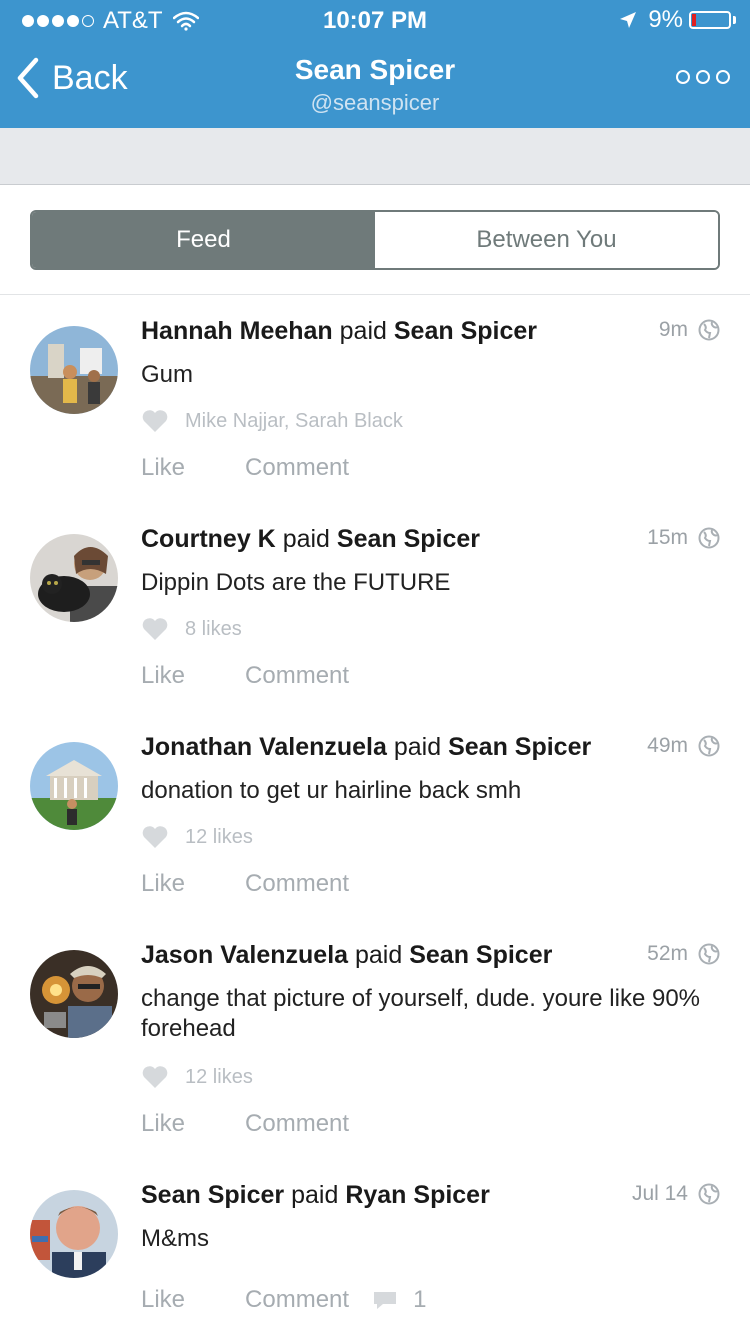 Image resolution: width=750 pixels, height=1334 pixels. I want to click on comment-count: 1, so click(398, 1300).